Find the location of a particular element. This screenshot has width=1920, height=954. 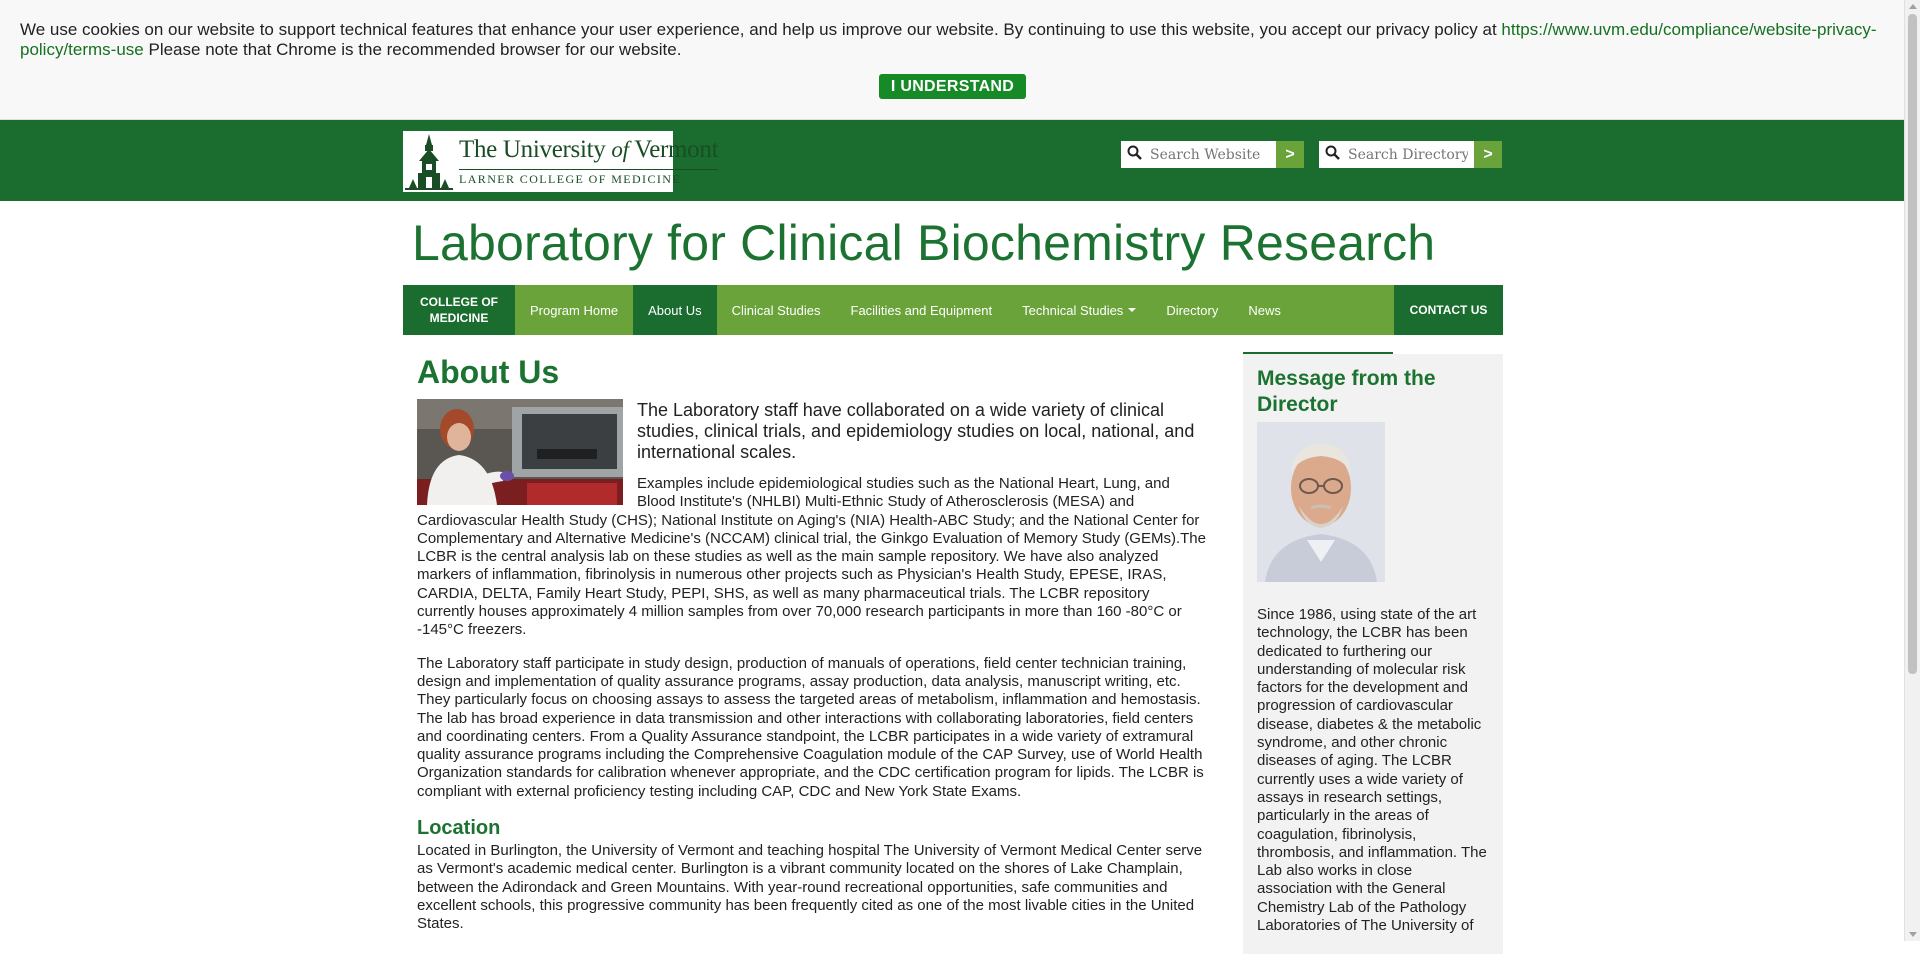

search-directory-input is located at coordinates (1408, 154).